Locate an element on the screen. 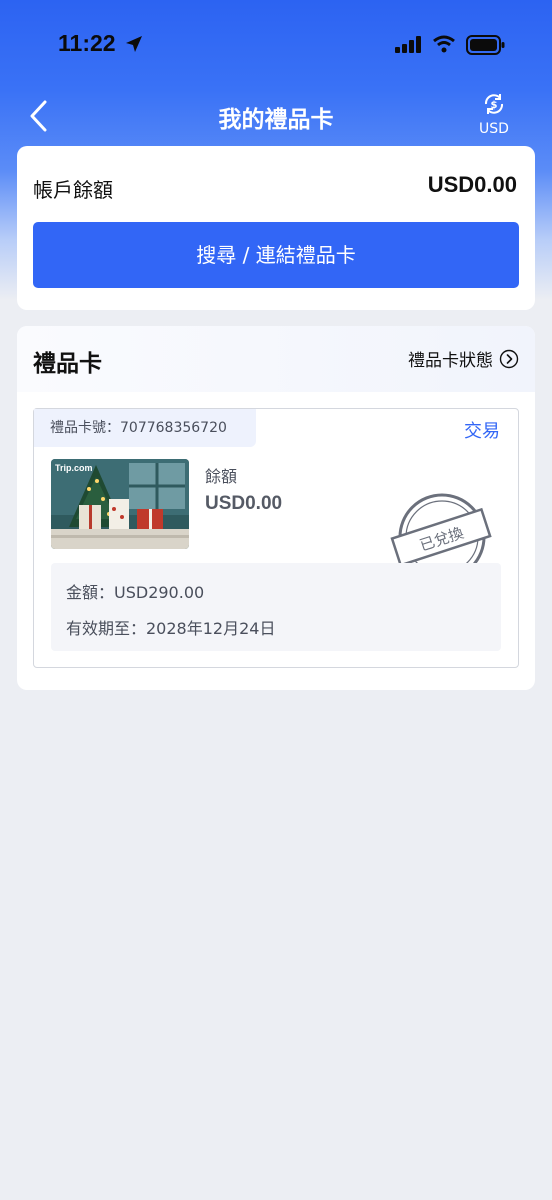 This screenshot has height=1200, width=552. balance-label: 帳戶餘額 is located at coordinates (73, 190).